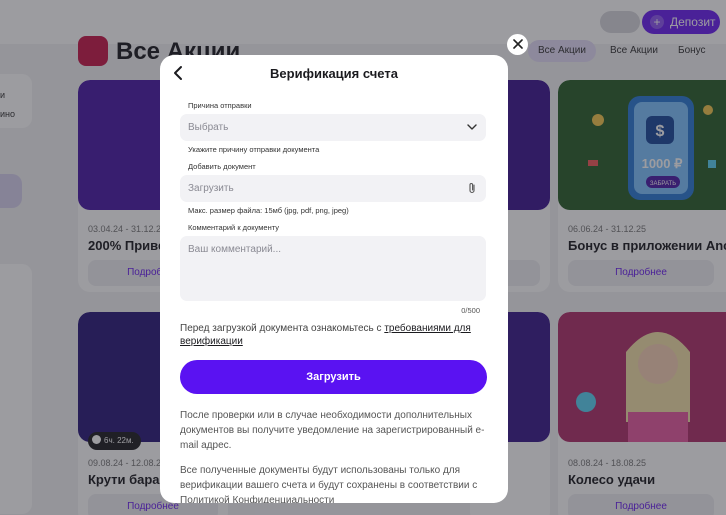  I want to click on reason-select: Выбрать, so click(333, 127).